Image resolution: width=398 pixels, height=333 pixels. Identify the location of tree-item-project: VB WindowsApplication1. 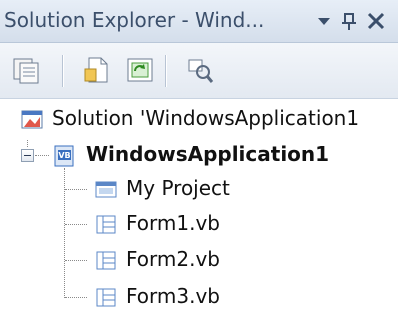
(199, 155).